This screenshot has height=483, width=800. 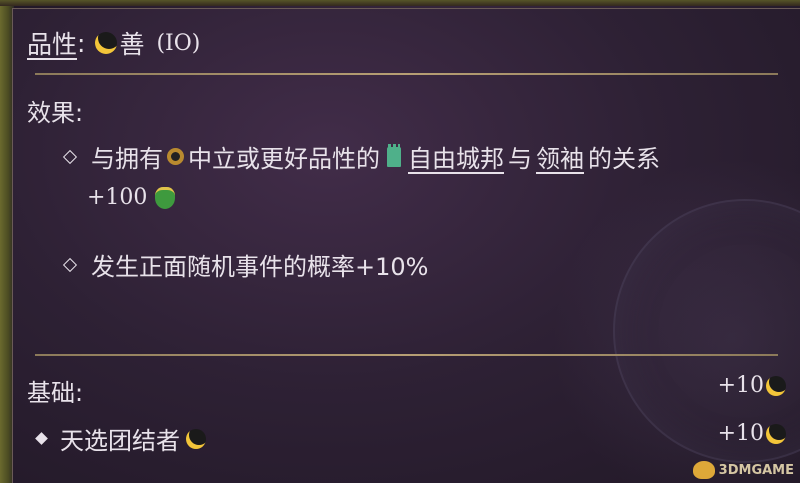 What do you see at coordinates (284, 159) in the screenshot?
I see `effect-middle: 中立或更好品性的` at bounding box center [284, 159].